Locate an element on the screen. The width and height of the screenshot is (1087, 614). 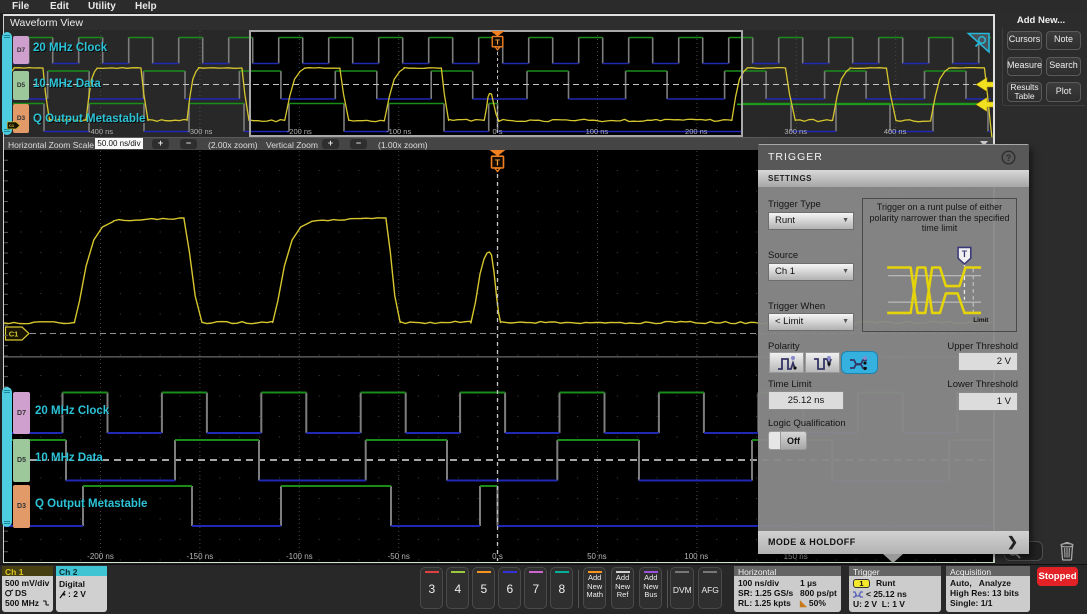
svg-text: -50 ns is located at coordinates (399, 556).